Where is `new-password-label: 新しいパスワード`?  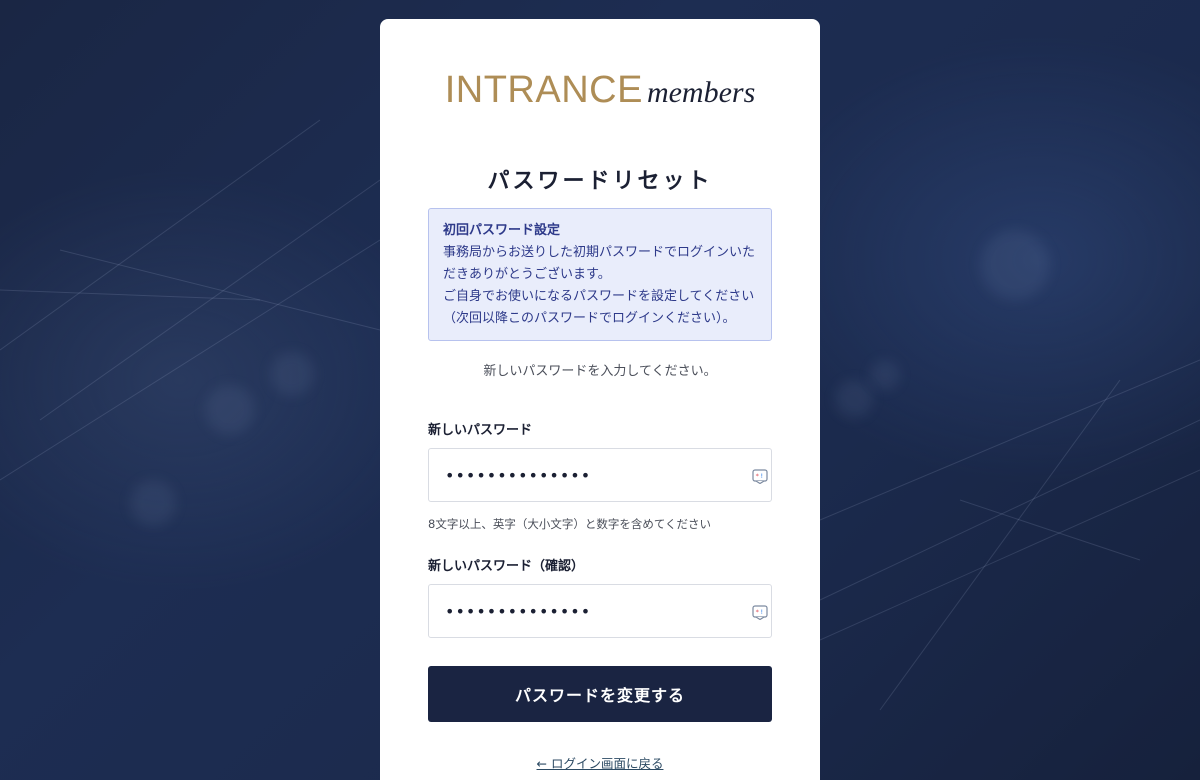 new-password-label: 新しいパスワード is located at coordinates (480, 430).